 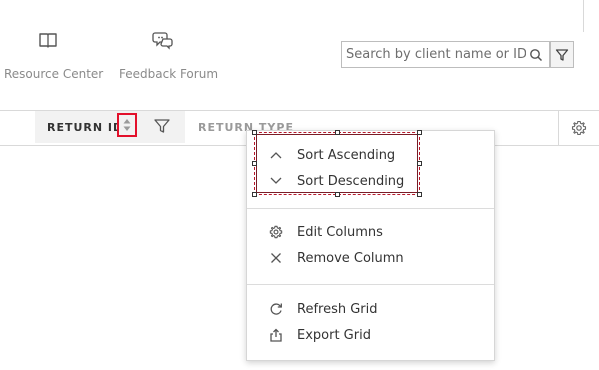 I want to click on resource-center-link: Resource Center, so click(x=53, y=74).